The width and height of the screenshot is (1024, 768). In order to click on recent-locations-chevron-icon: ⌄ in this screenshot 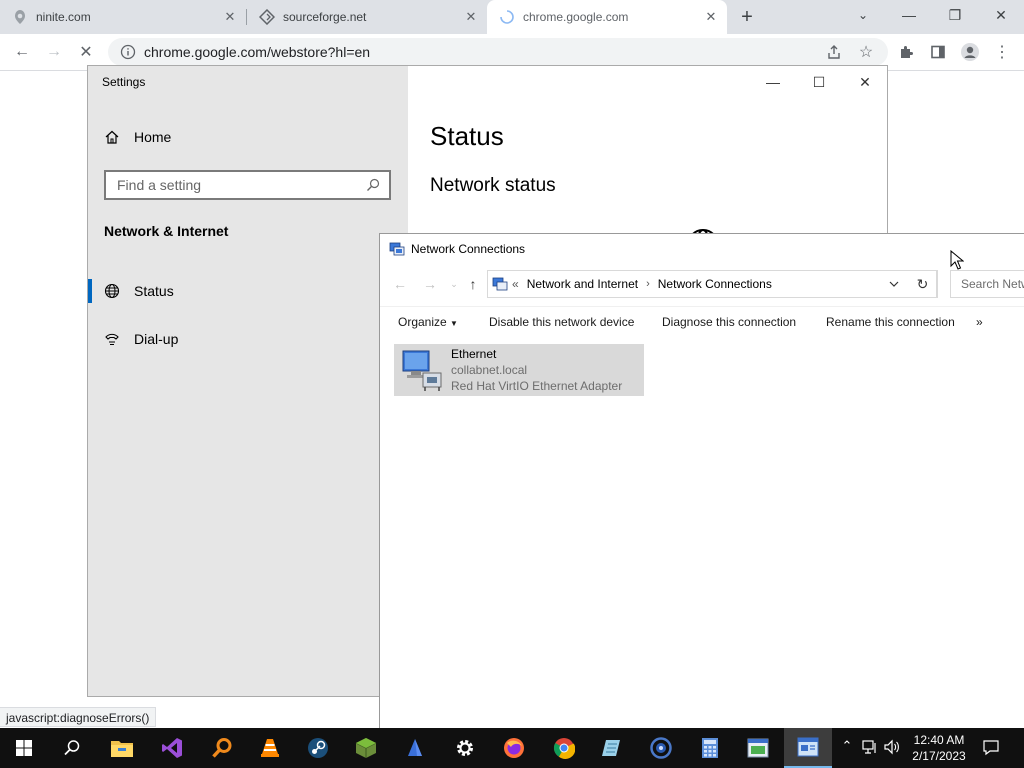, I will do `click(454, 284)`.